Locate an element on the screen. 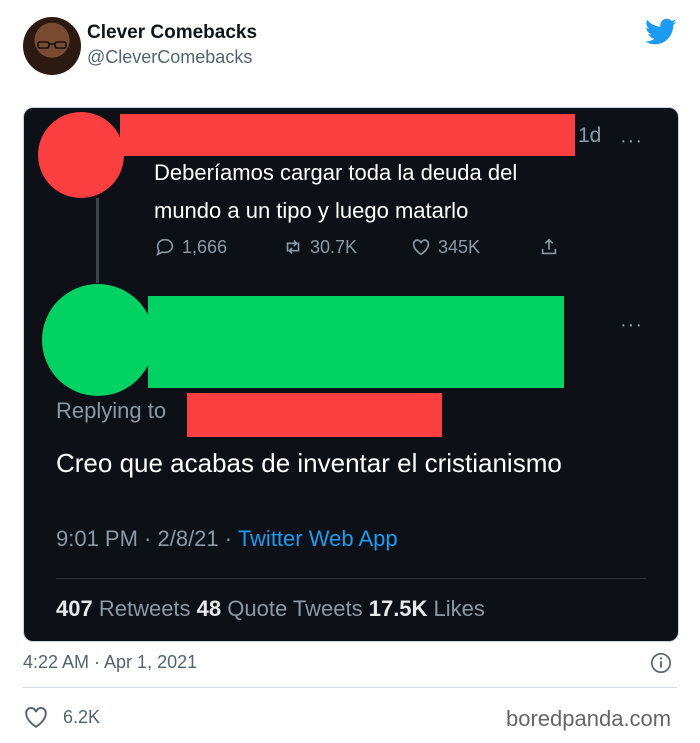 Image resolution: width=700 pixels, height=743 pixels. tweet-meta: 9:01 PM · 2/8/21 · Twitter Web App is located at coordinates (227, 539).